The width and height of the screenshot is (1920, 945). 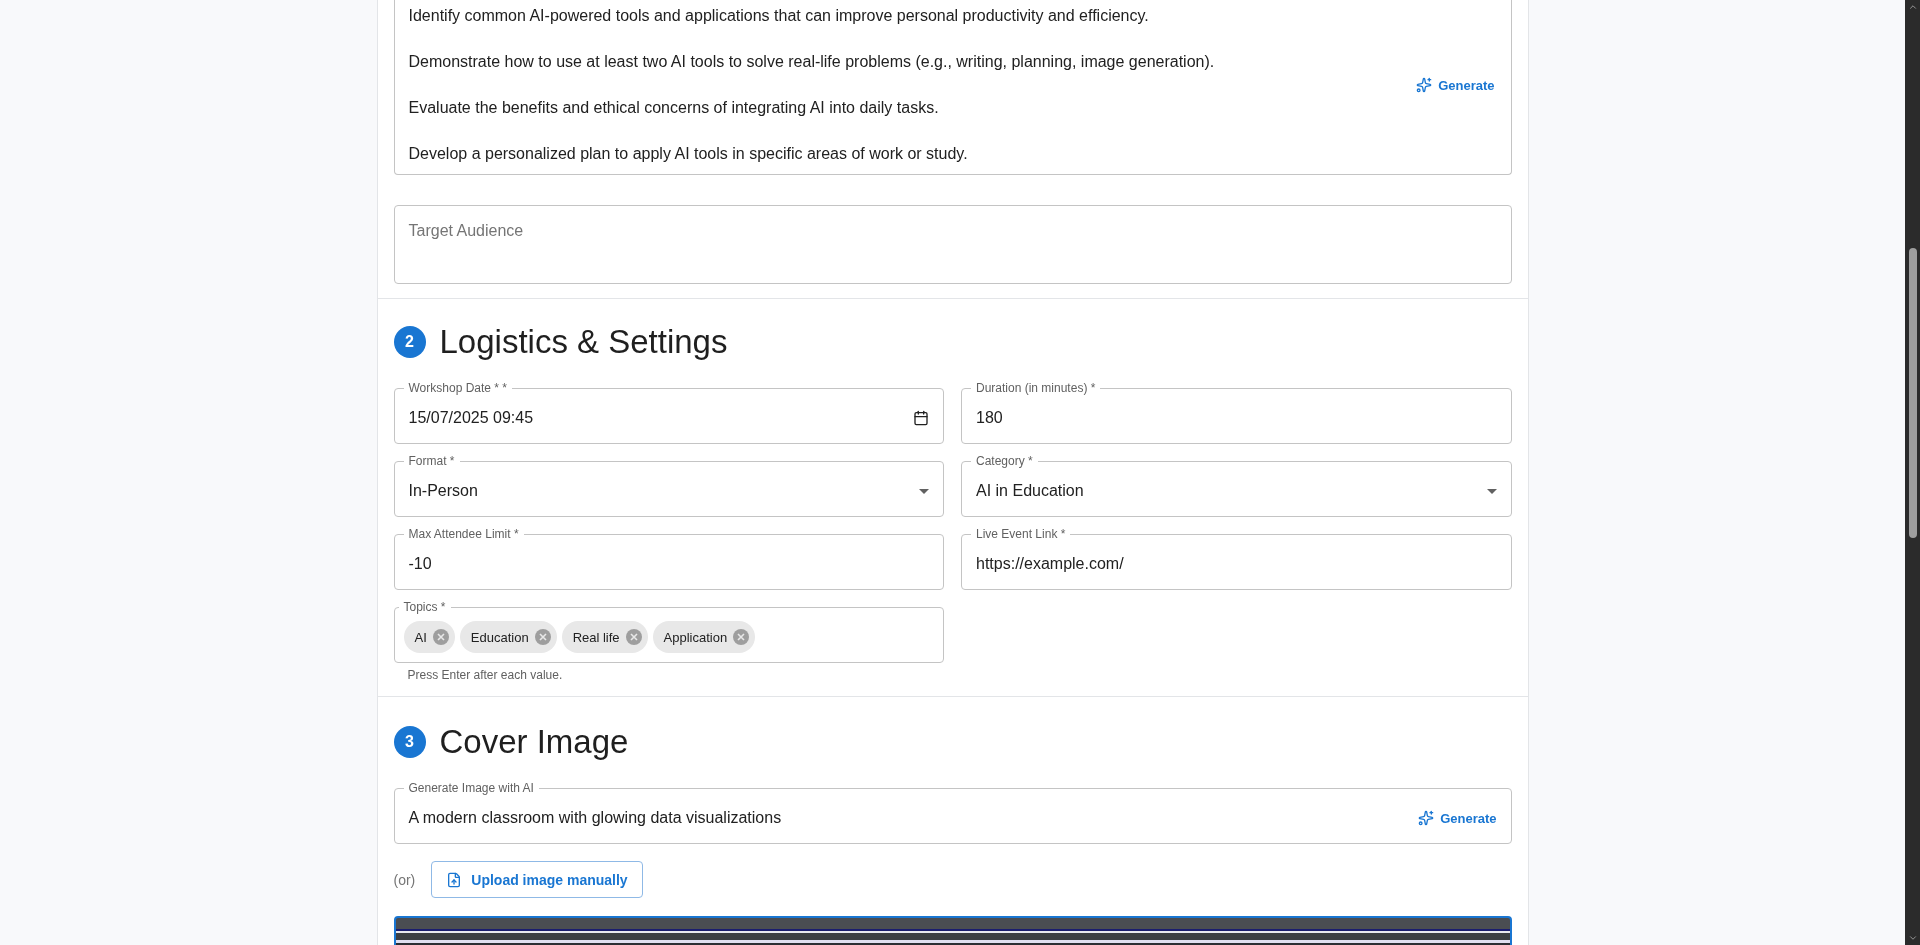 What do you see at coordinates (424, 607) in the screenshot?
I see `field-label: Topics *` at bounding box center [424, 607].